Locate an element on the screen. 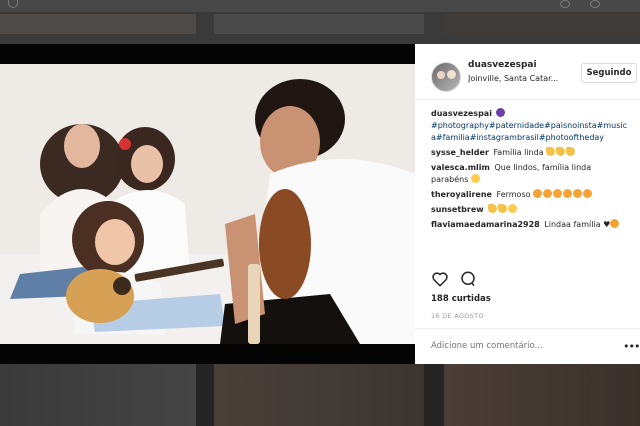 The image size is (640, 426). comment-username: theroyalirene is located at coordinates (461, 194).